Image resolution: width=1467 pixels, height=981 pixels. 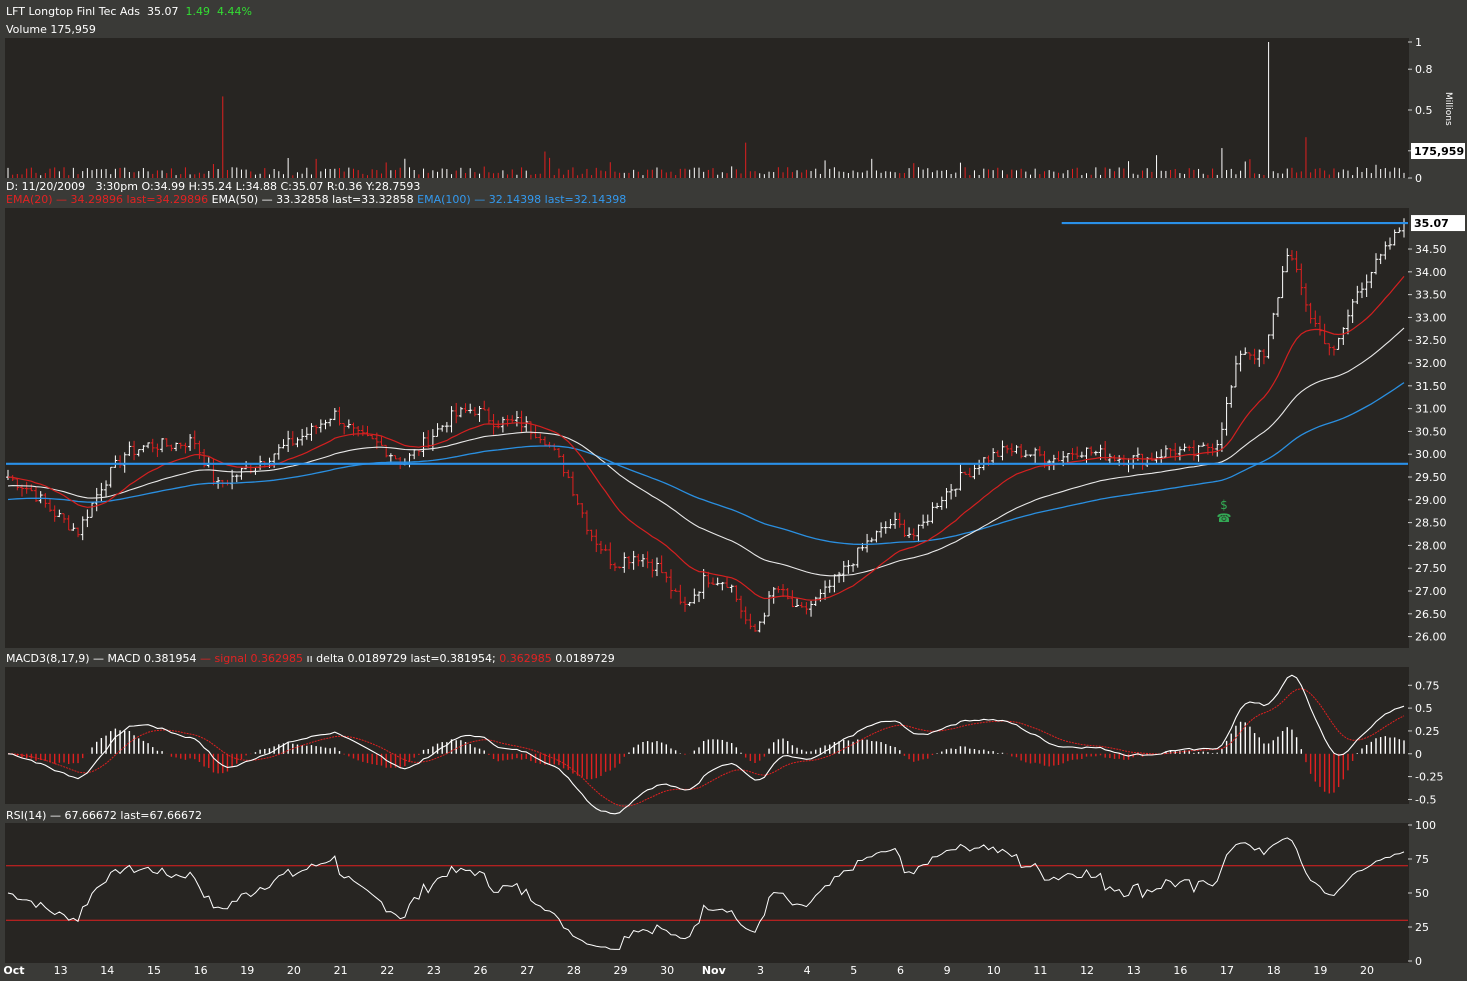 I want to click on volume-value: 175,959, so click(x=73, y=29).